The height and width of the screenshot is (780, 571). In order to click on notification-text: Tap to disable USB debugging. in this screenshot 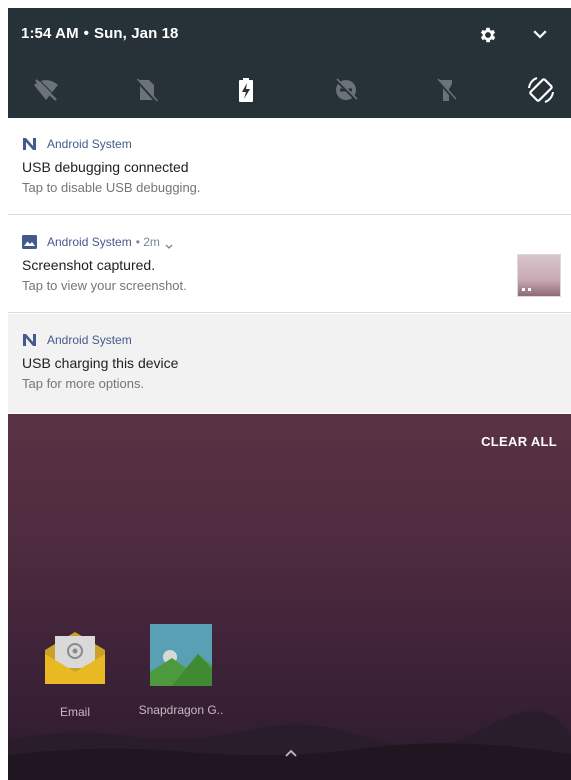, I will do `click(111, 187)`.